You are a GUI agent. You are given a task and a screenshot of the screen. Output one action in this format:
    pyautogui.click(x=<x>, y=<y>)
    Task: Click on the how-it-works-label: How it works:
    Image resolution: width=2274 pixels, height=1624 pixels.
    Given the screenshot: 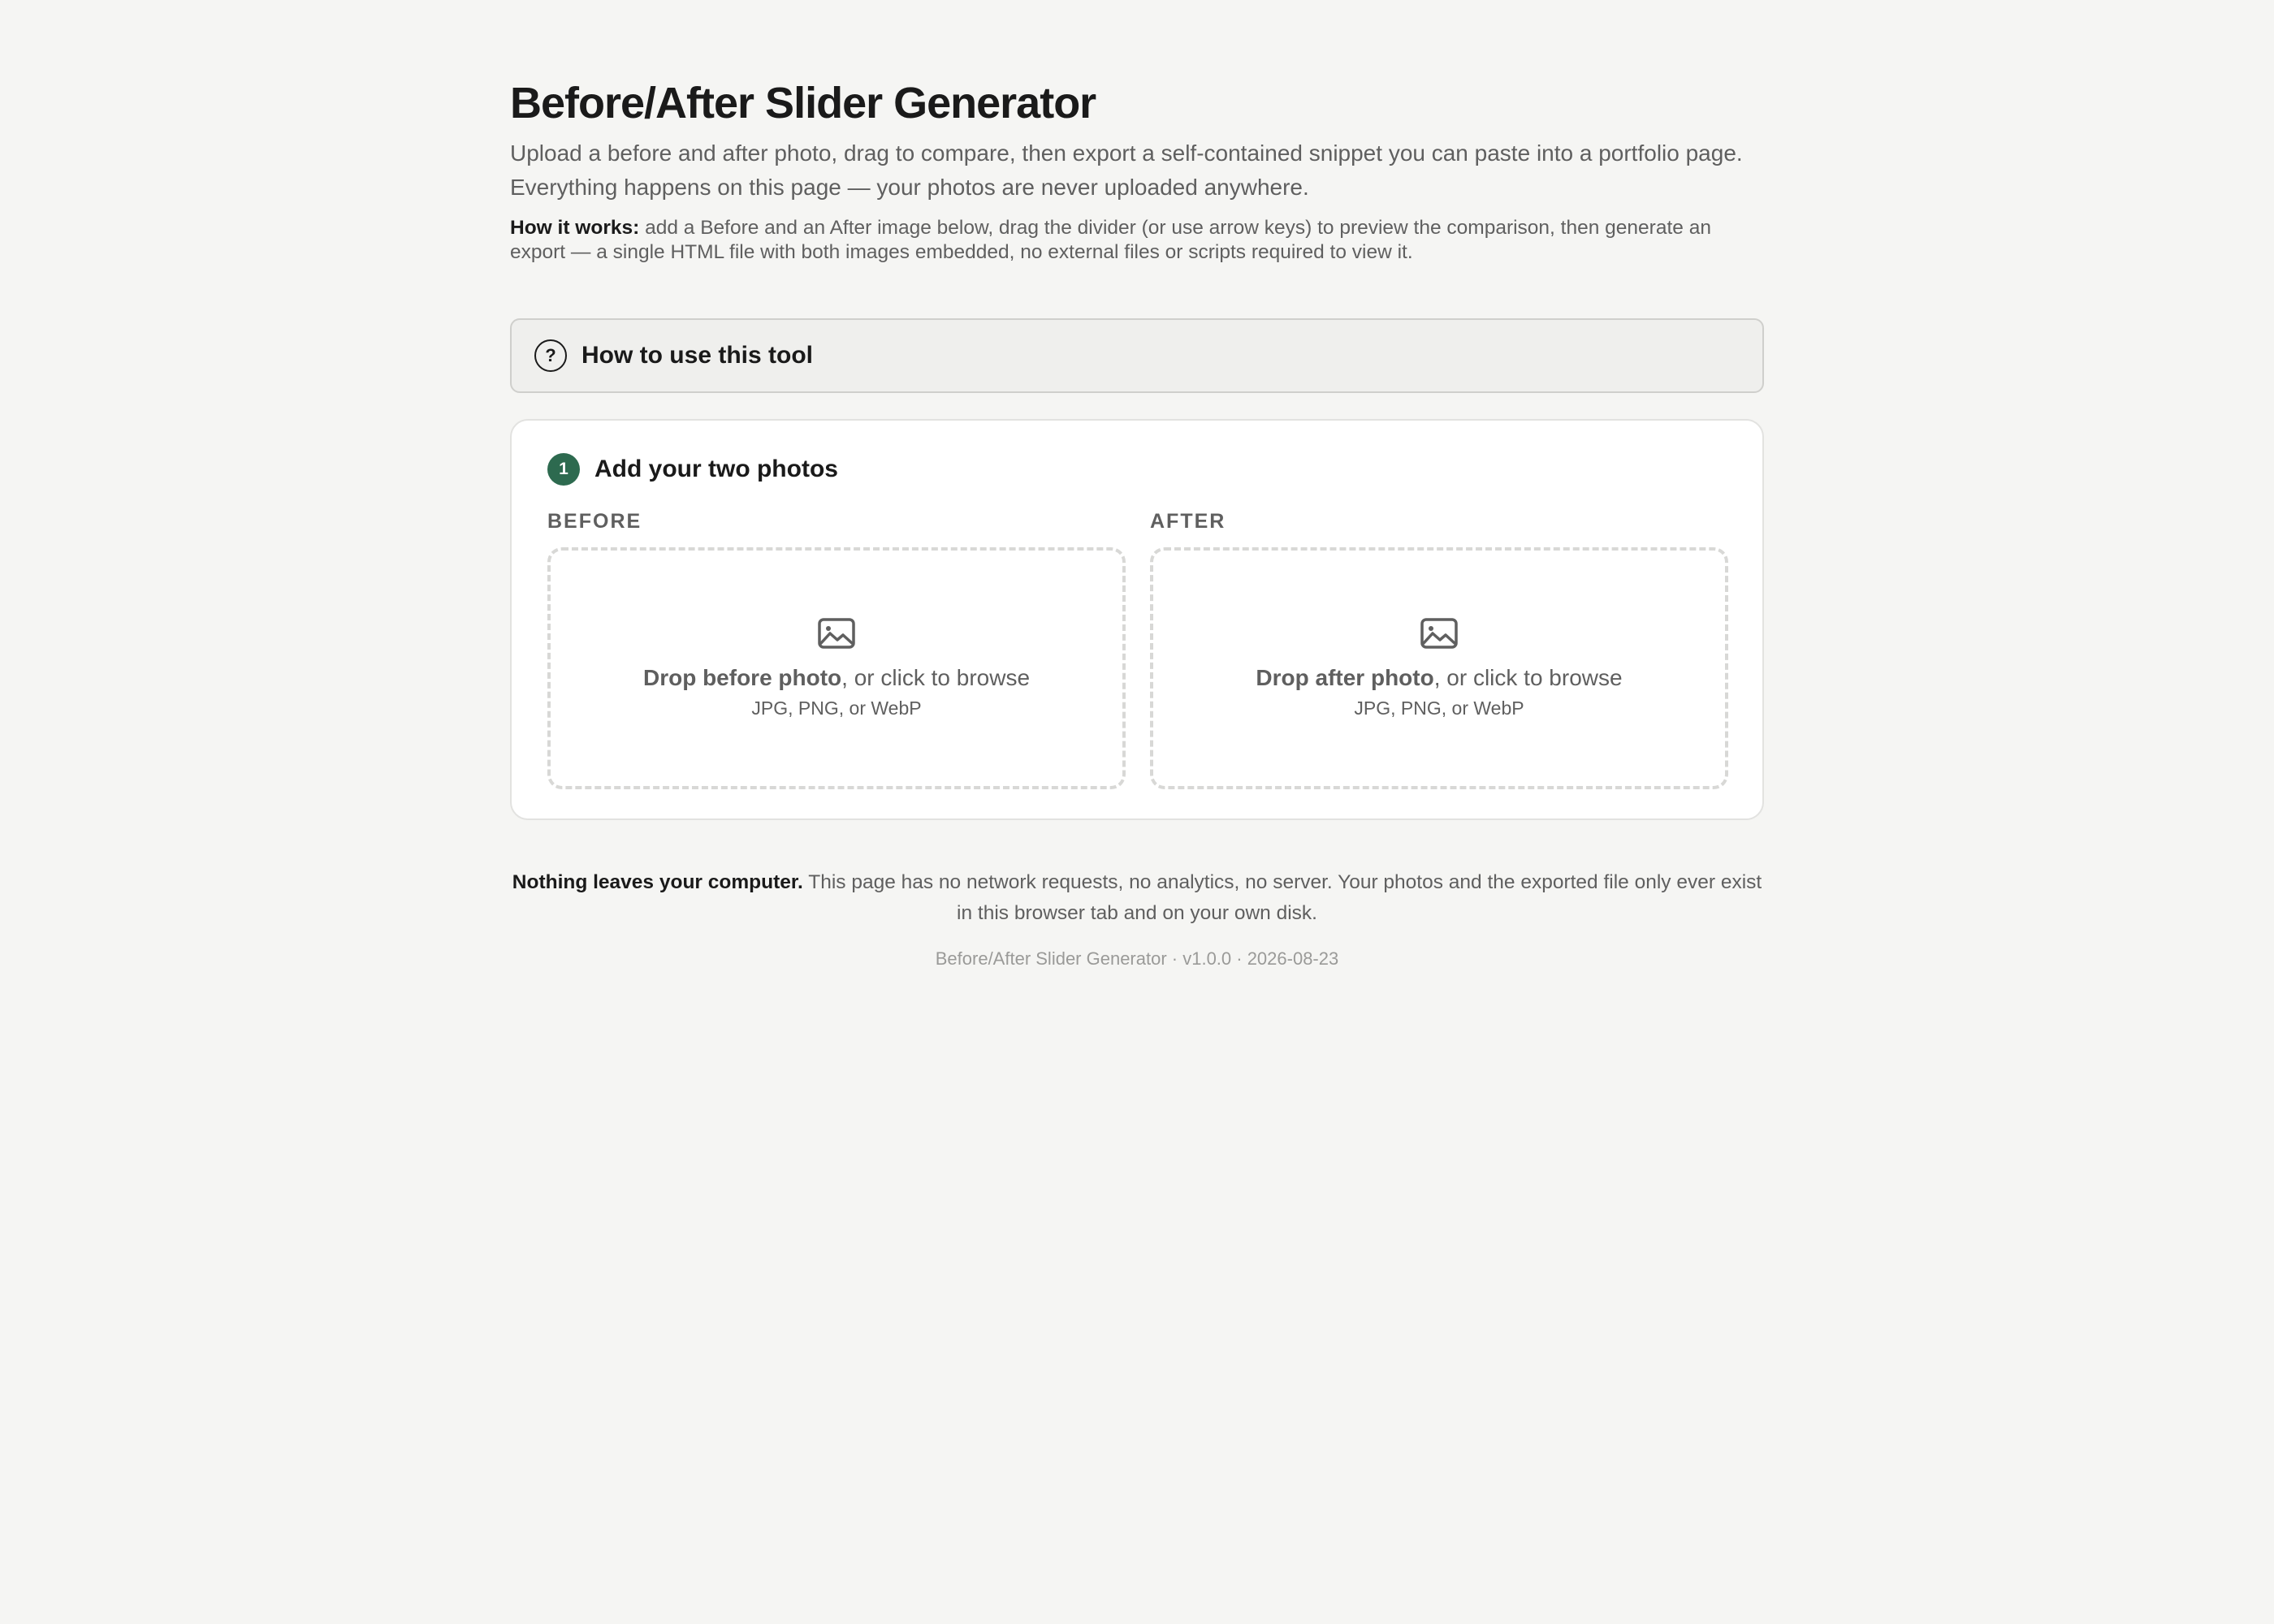 What is the action you would take?
    pyautogui.click(x=575, y=228)
    